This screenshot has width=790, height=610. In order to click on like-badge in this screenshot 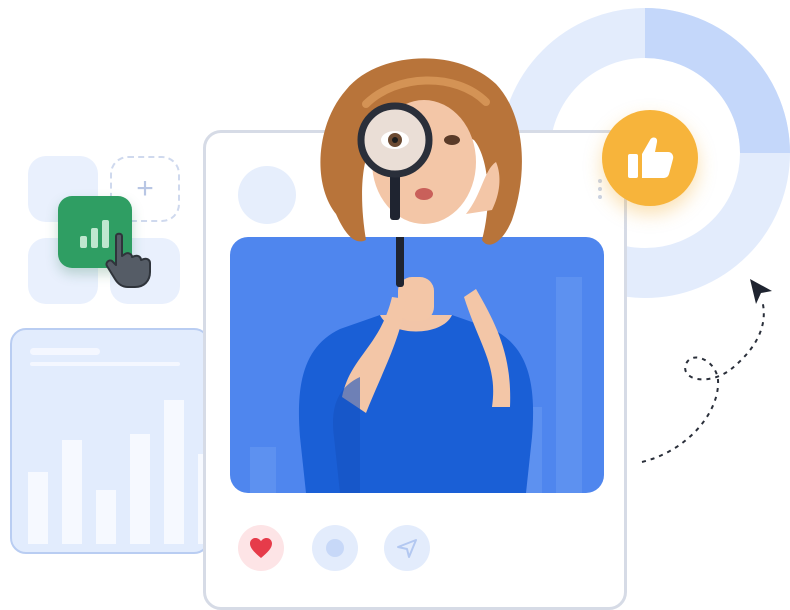, I will do `click(650, 158)`.